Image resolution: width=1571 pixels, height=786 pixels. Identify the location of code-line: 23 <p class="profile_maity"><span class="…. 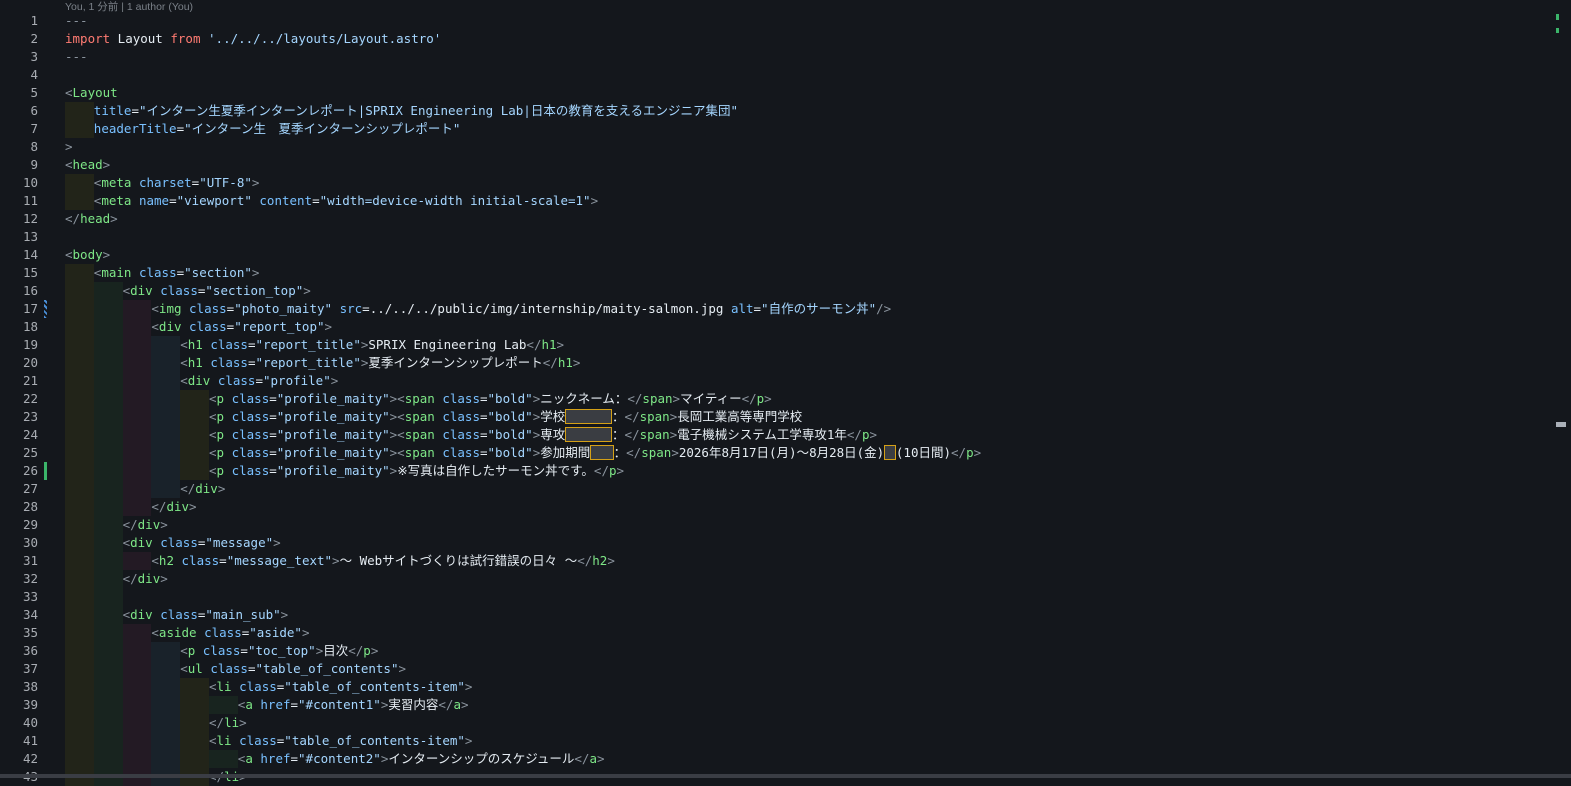
(770, 417).